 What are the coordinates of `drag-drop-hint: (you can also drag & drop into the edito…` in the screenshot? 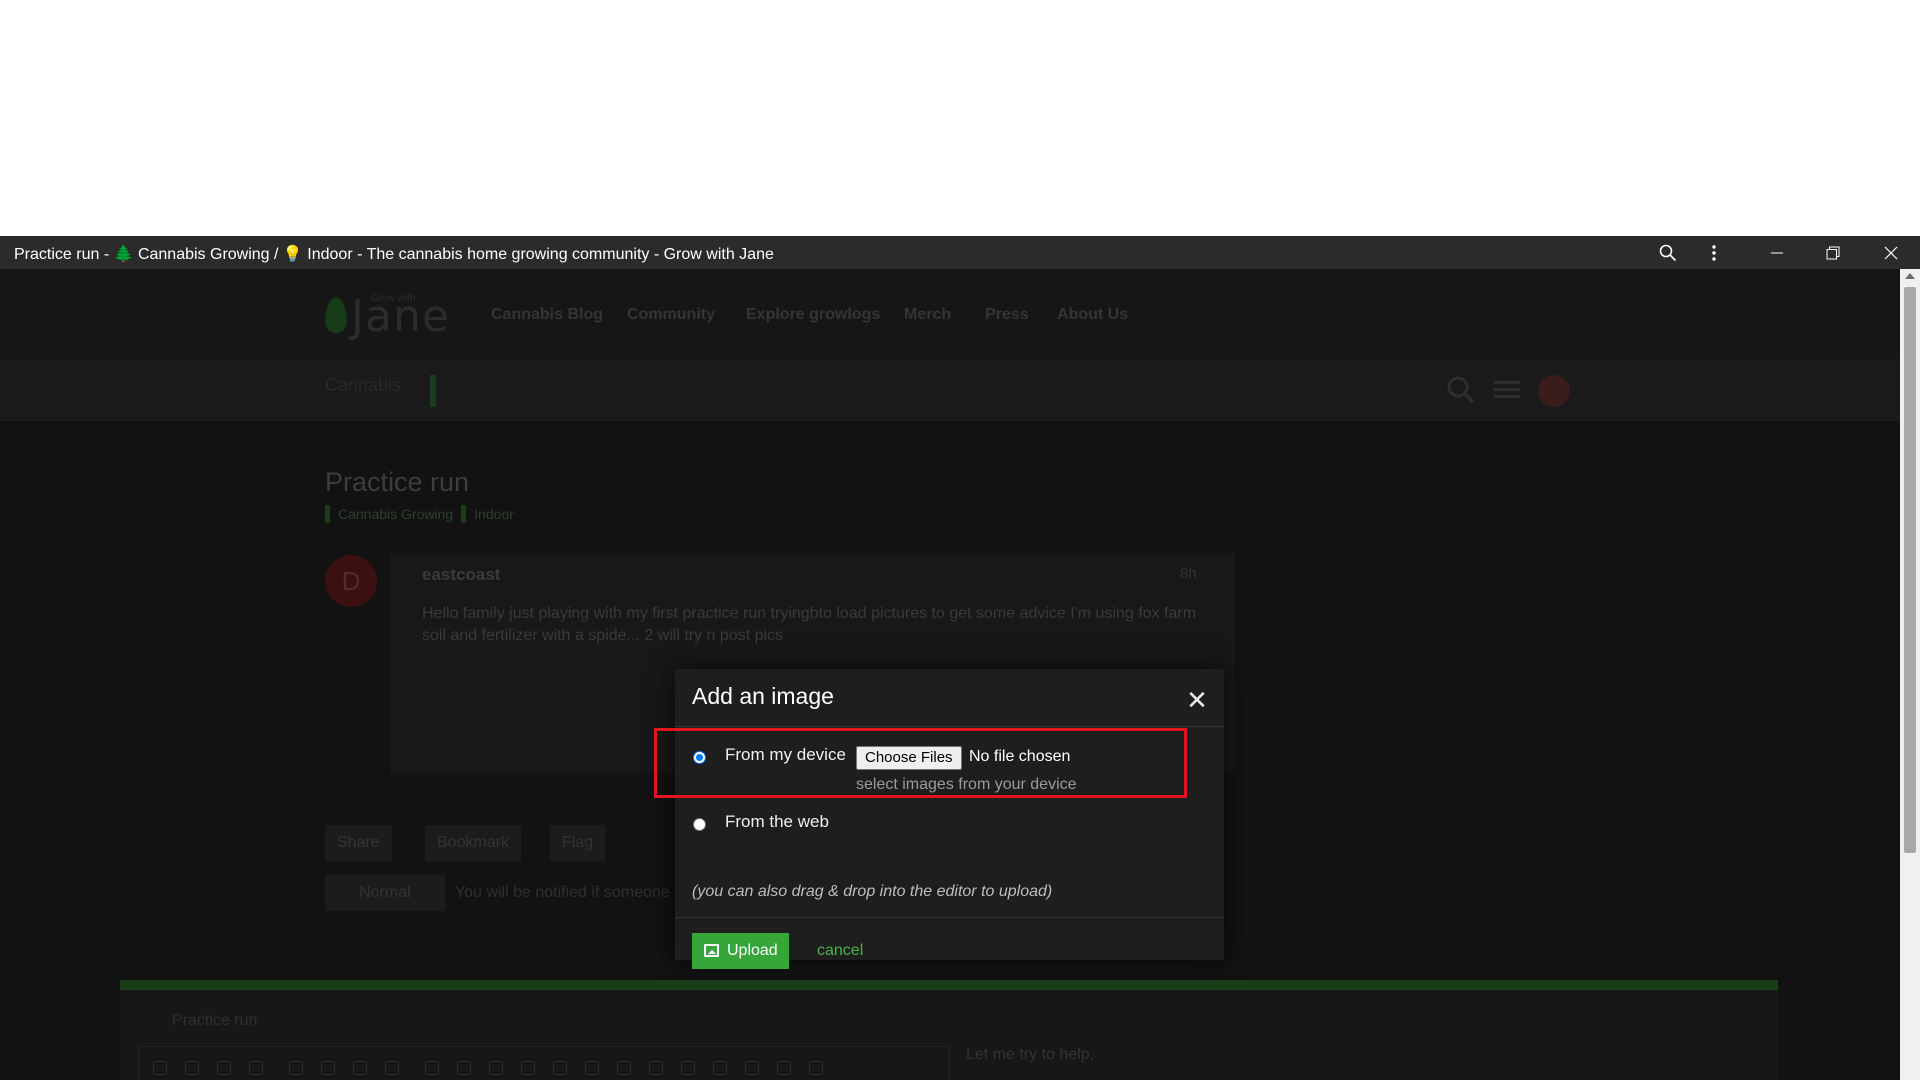 It's located at (872, 891).